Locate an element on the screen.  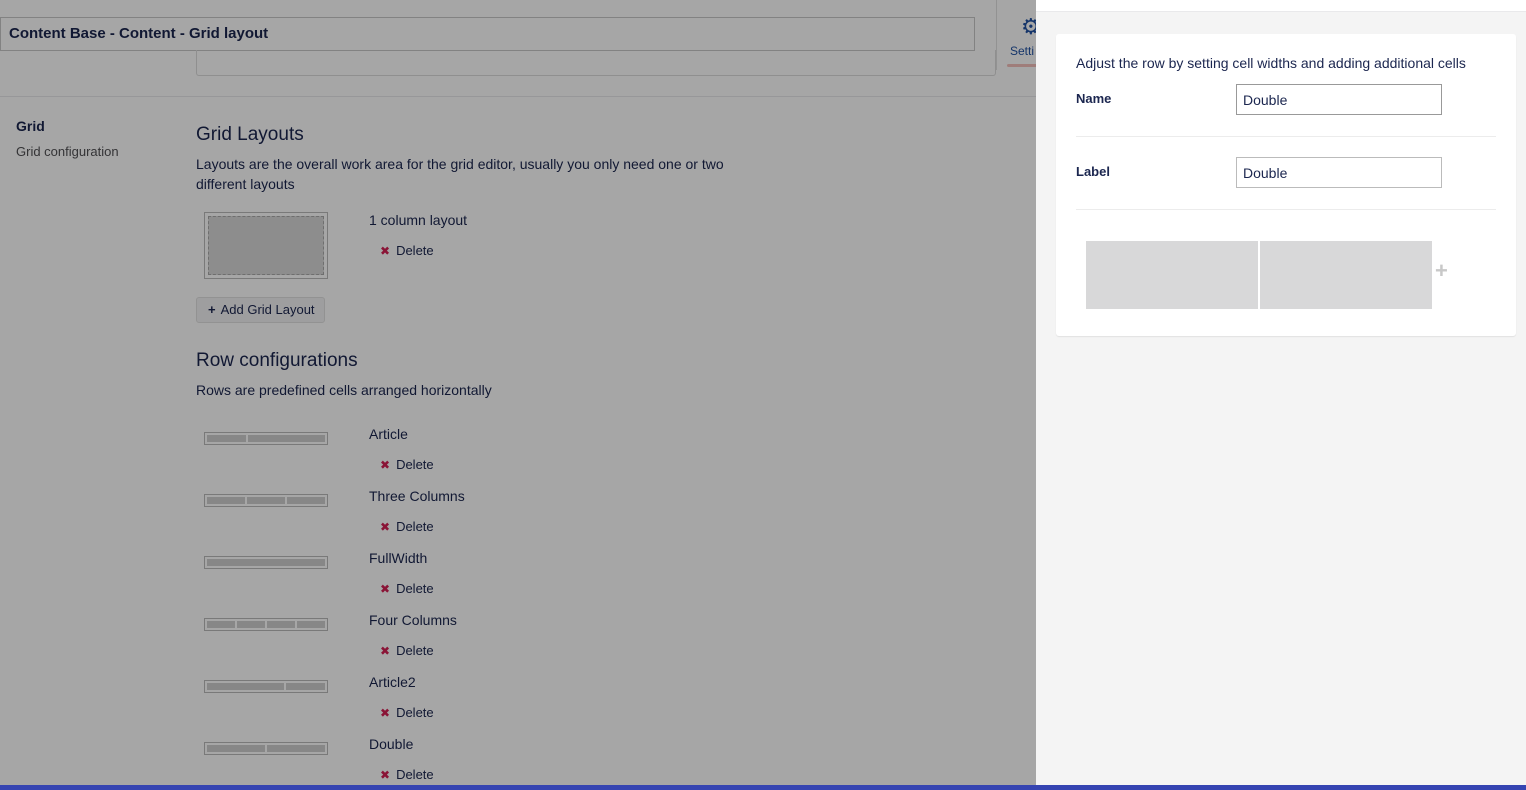
row-cells-editor is located at coordinates (1259, 275).